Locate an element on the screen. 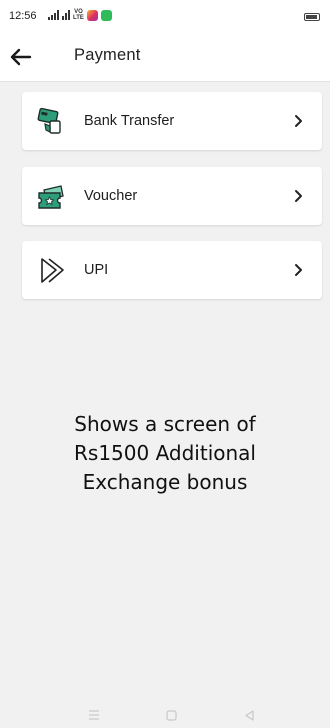  volte-icon: VO LTE is located at coordinates (78, 15).